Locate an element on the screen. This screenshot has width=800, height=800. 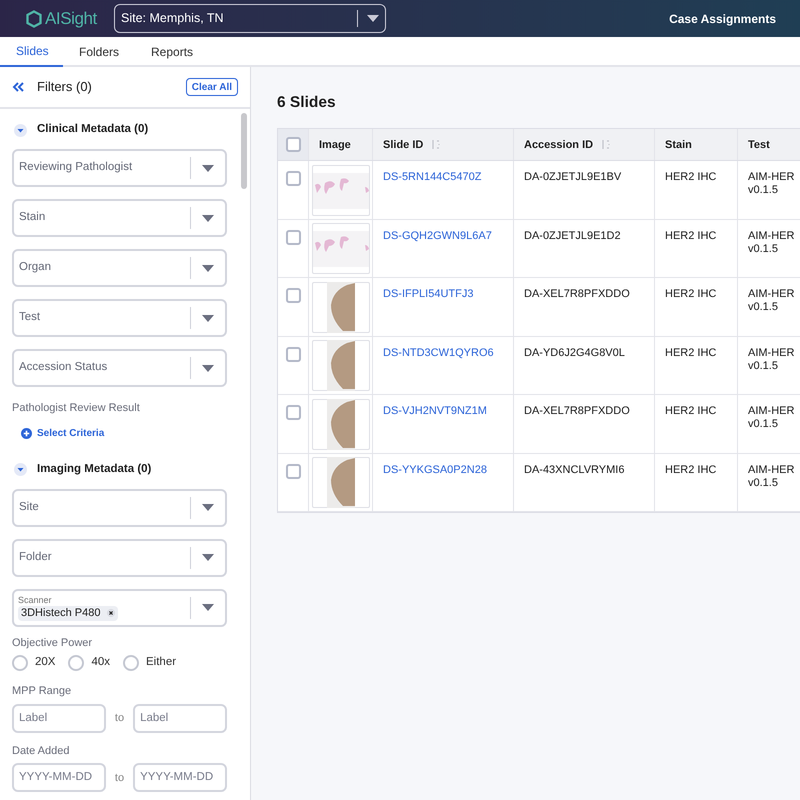
select-field: Folder is located at coordinates (119, 557).